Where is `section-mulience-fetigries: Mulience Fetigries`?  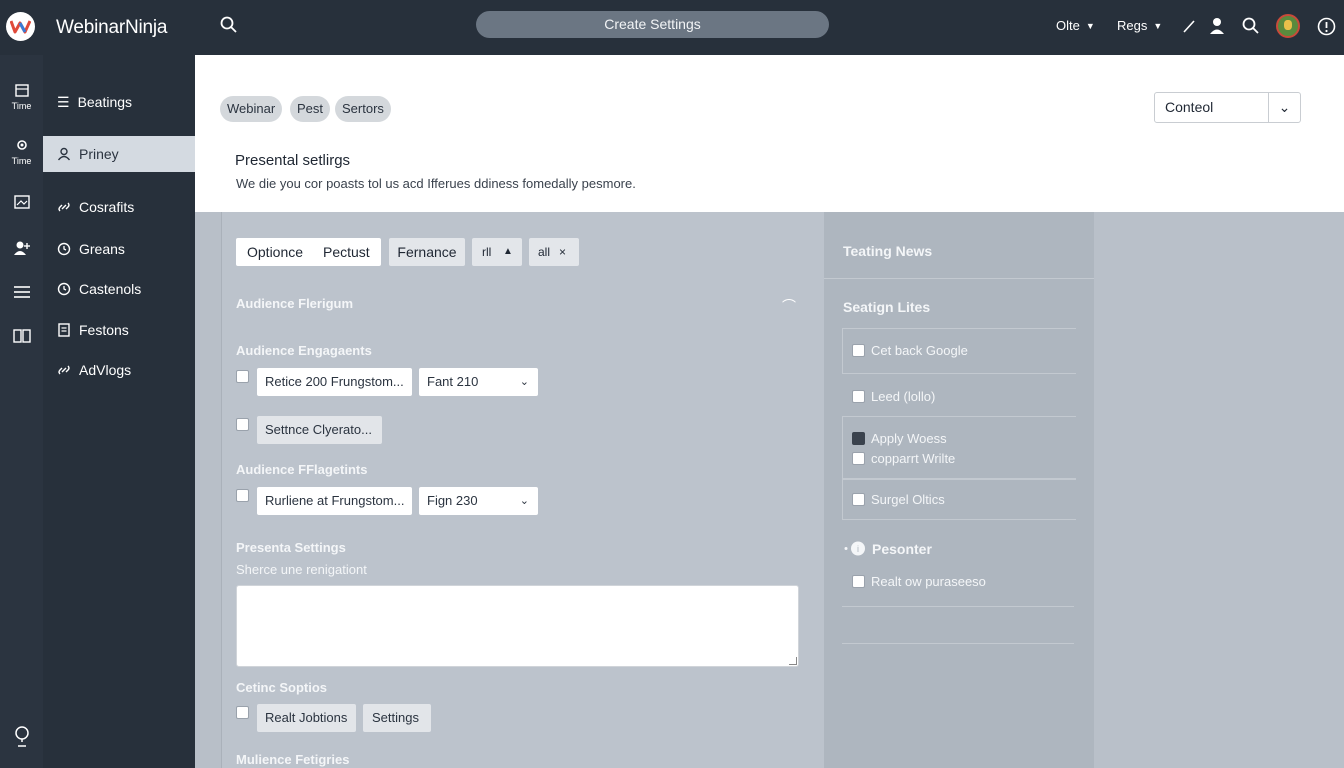 section-mulience-fetigries: Mulience Fetigries is located at coordinates (293, 759).